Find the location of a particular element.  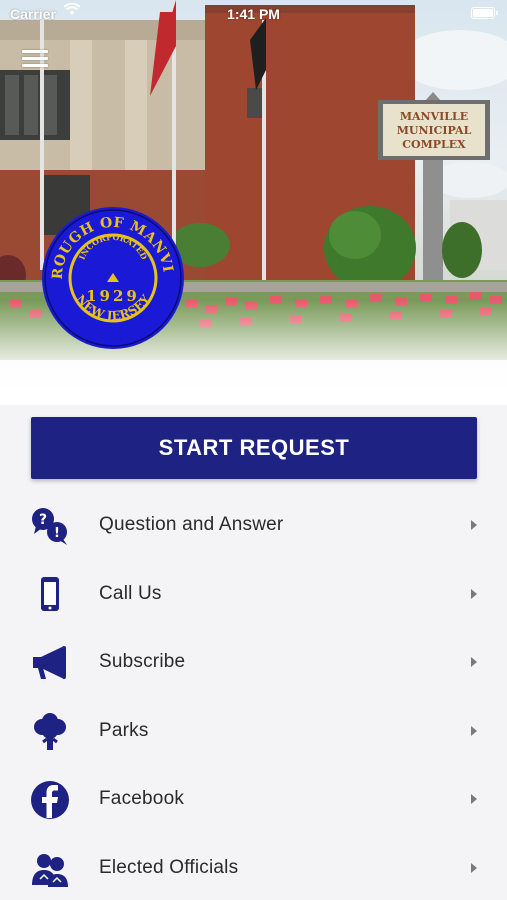

menu-item-facebook: Facebook is located at coordinates (253, 800).